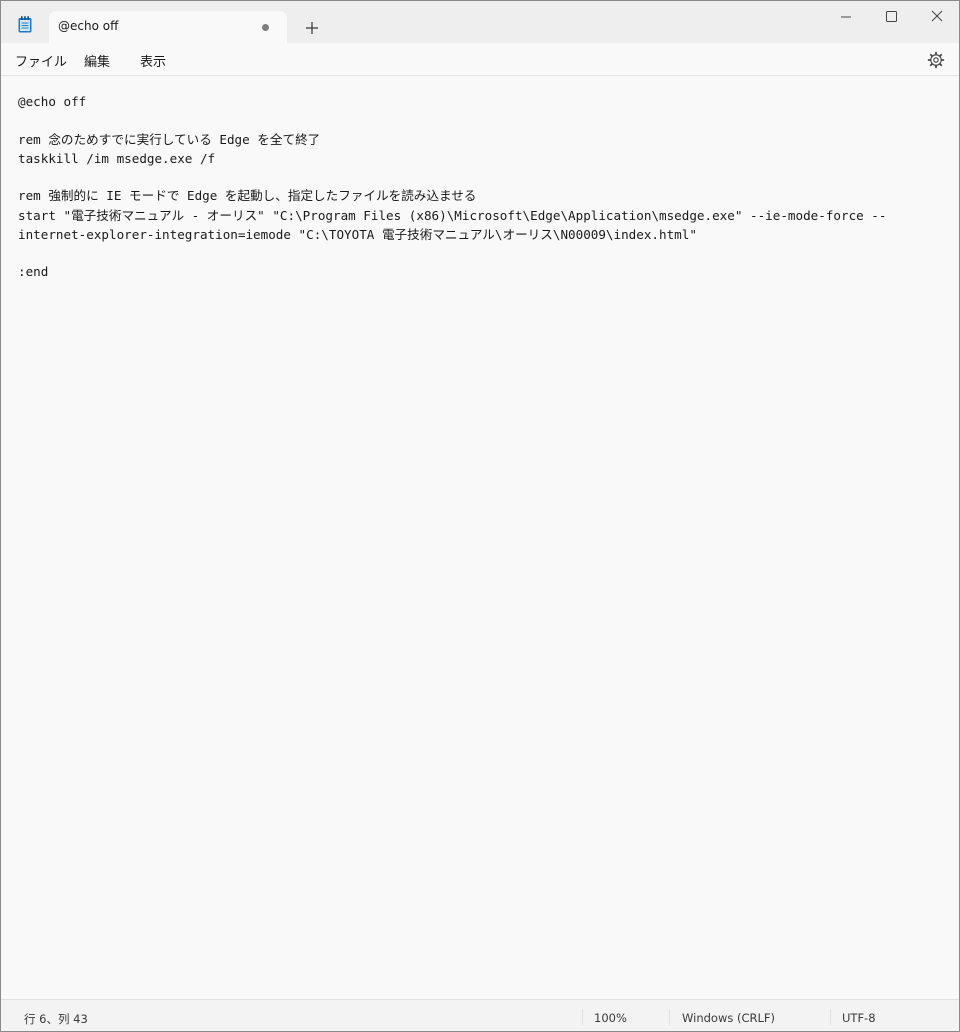 Image resolution: width=960 pixels, height=1032 pixels. I want to click on editor-line: :end, so click(33, 271).